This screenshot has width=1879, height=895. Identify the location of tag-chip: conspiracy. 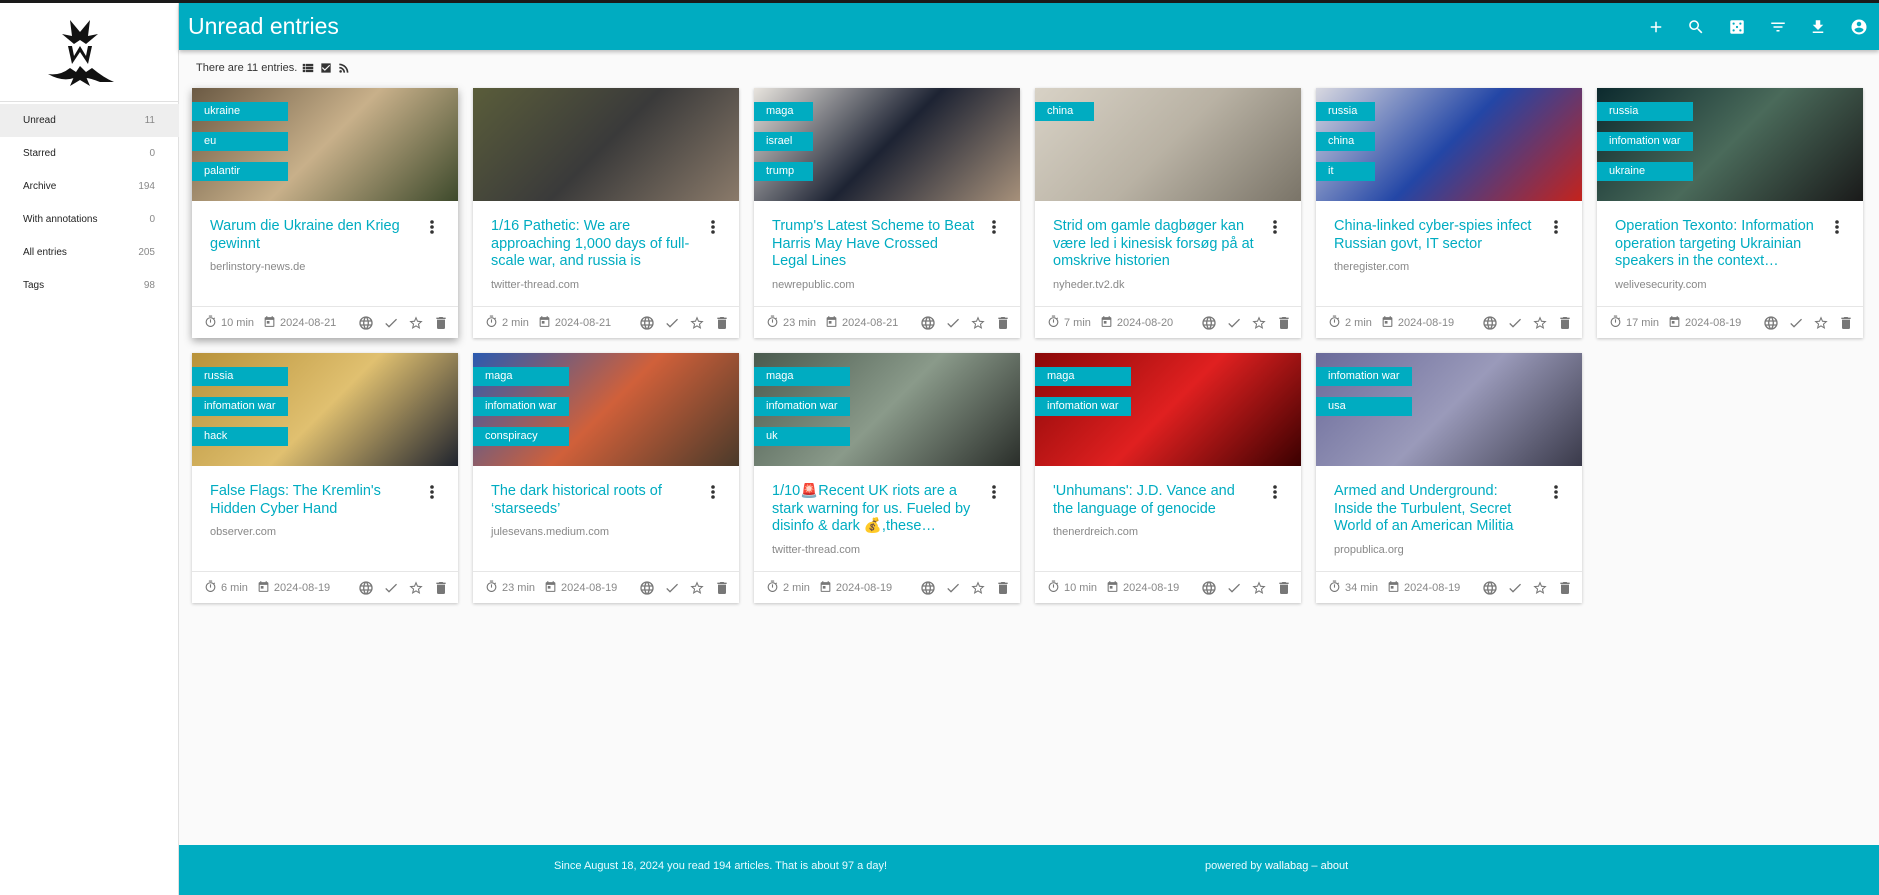
(521, 436).